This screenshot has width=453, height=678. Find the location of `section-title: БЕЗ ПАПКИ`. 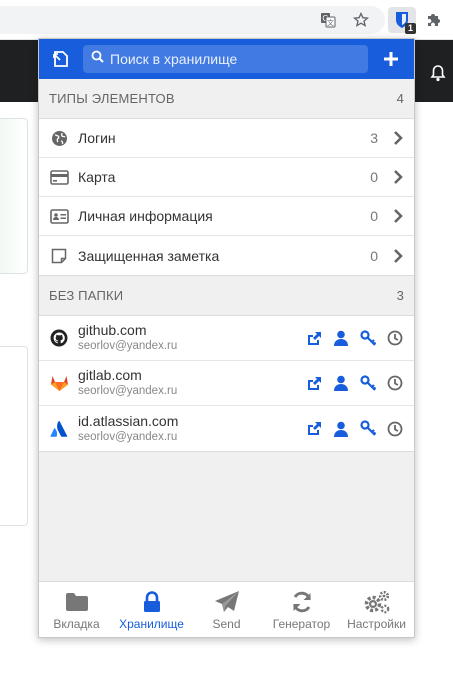

section-title: БЕЗ ПАПКИ is located at coordinates (86, 295).